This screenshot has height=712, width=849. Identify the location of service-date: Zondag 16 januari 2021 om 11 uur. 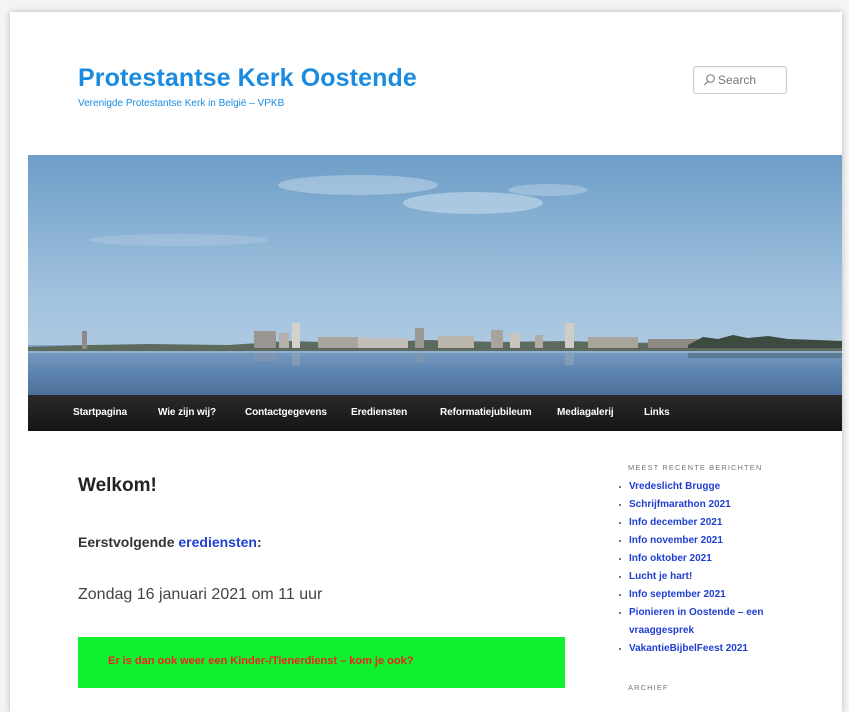
(200, 594).